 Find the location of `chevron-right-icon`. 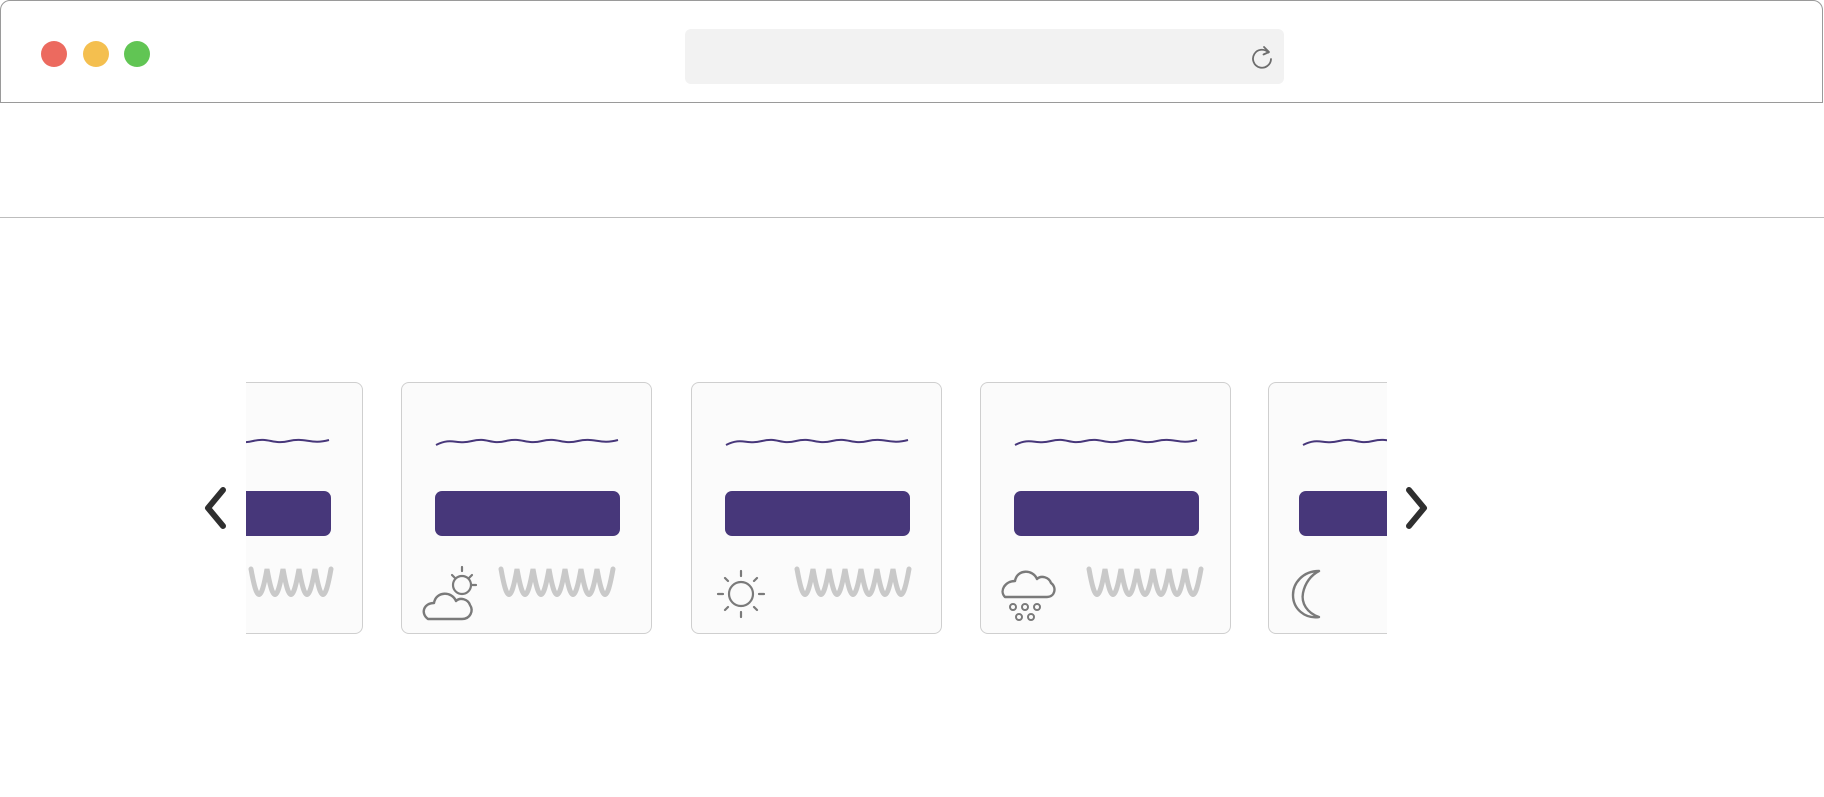

chevron-right-icon is located at coordinates (1416, 508).